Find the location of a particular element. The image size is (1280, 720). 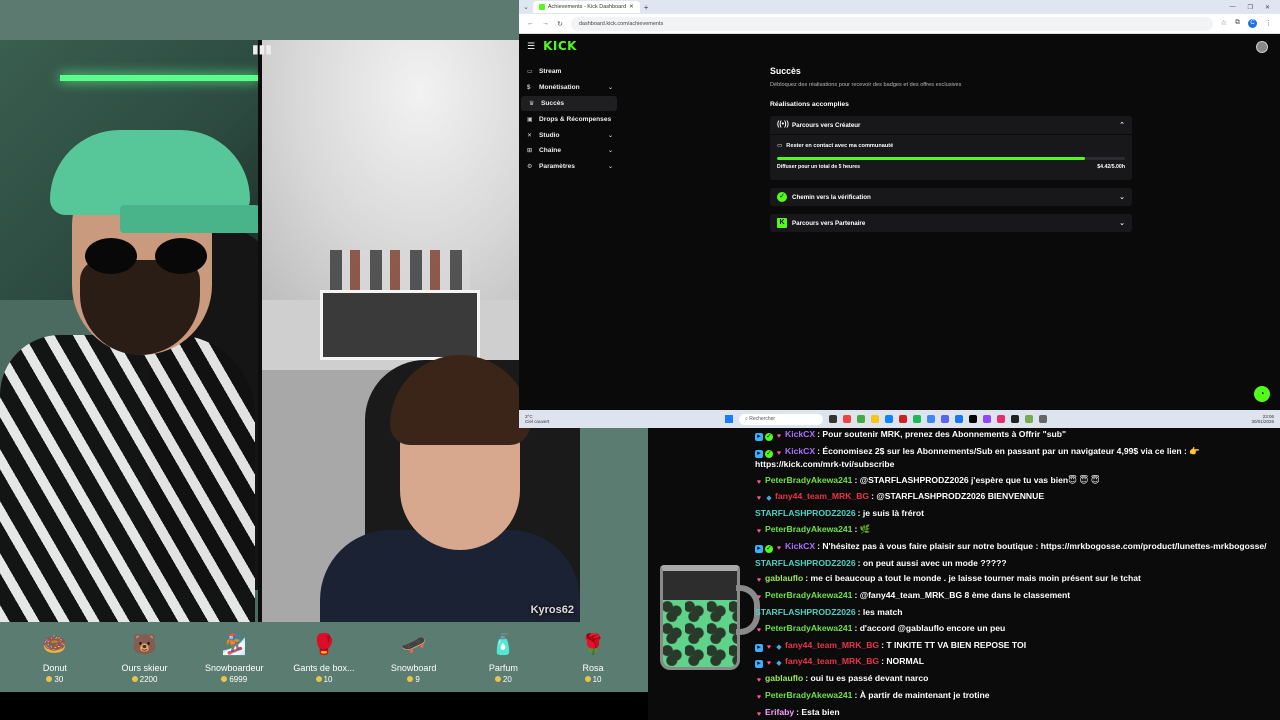

reload-button: ↻ is located at coordinates (560, 24).